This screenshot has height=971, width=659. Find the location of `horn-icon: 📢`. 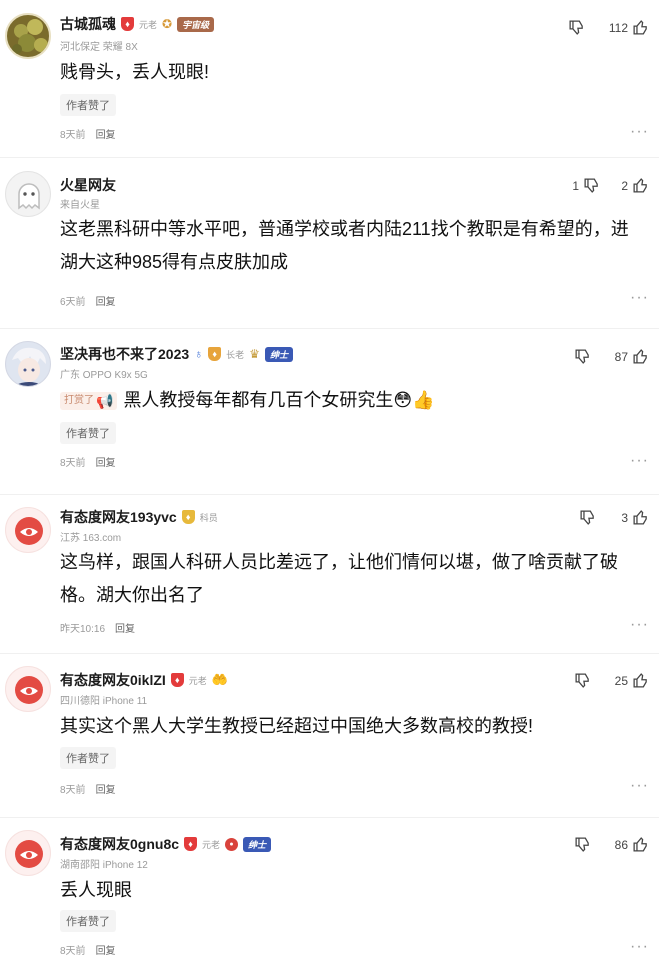

horn-icon: 📢 is located at coordinates (105, 401).